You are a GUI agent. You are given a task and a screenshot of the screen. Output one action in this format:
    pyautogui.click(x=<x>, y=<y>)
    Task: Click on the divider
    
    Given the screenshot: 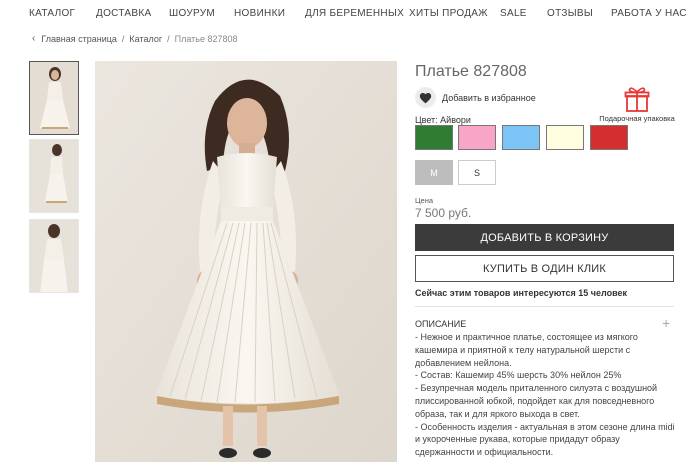 What is the action you would take?
    pyautogui.click(x=544, y=306)
    